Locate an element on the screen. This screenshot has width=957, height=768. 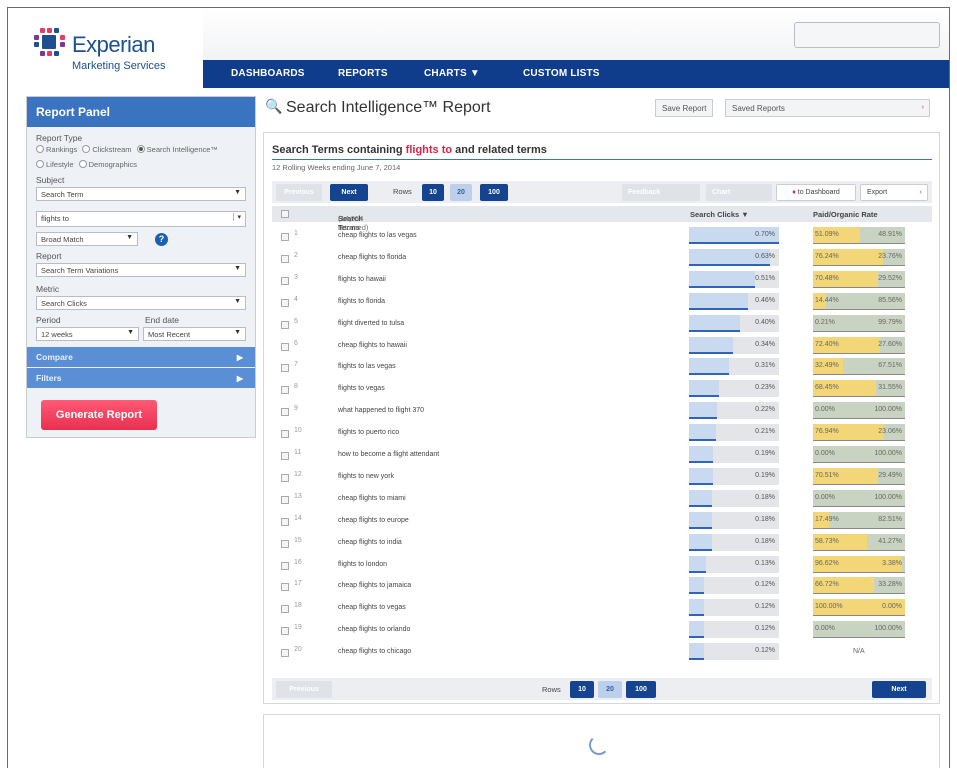
search-term-link: cheap flights to orlando is located at coordinates (374, 629).